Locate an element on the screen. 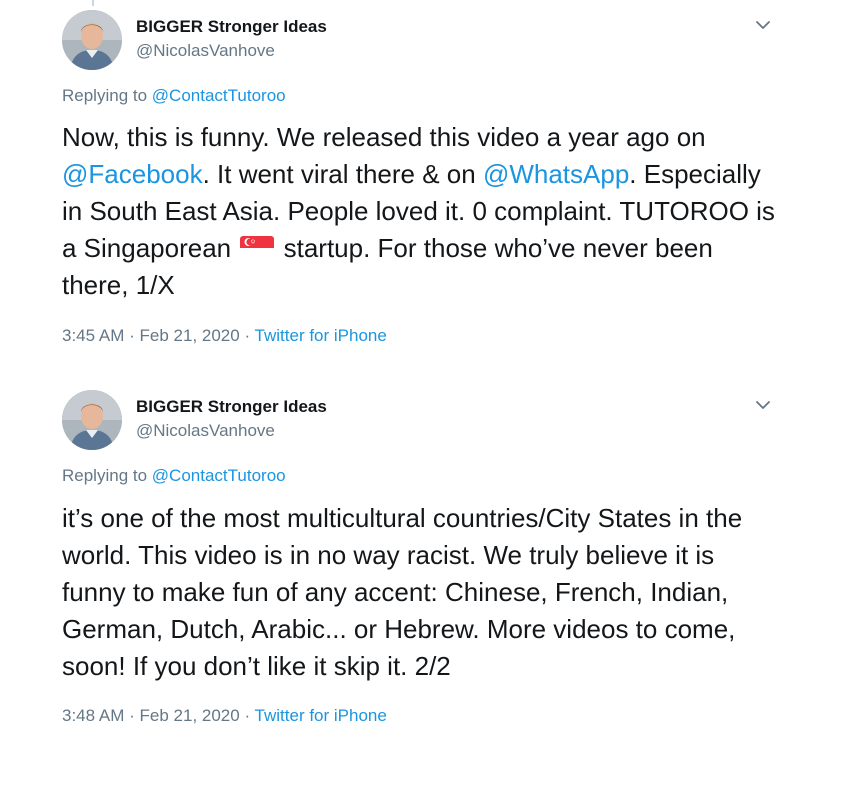  tweet-time: 3:48 AM is located at coordinates (93, 715).